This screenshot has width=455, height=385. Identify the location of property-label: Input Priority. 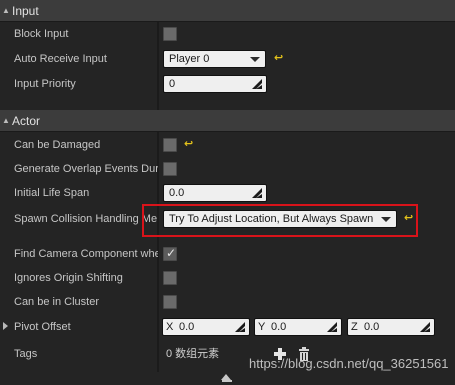
(45, 84).